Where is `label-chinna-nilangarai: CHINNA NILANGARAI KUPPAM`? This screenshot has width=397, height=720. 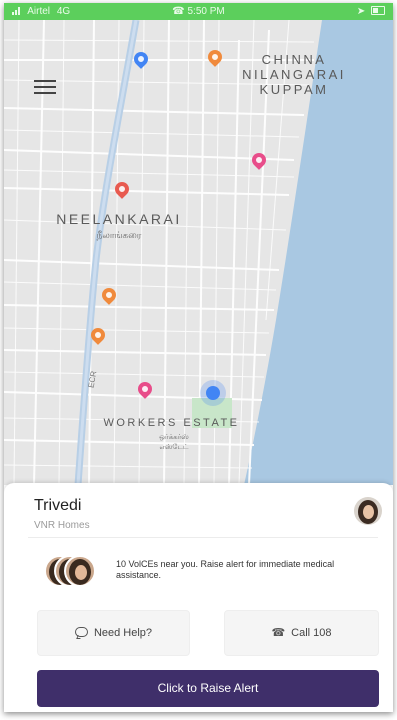
label-chinna-nilangarai: CHINNA NILANGARAI KUPPAM is located at coordinates (294, 74).